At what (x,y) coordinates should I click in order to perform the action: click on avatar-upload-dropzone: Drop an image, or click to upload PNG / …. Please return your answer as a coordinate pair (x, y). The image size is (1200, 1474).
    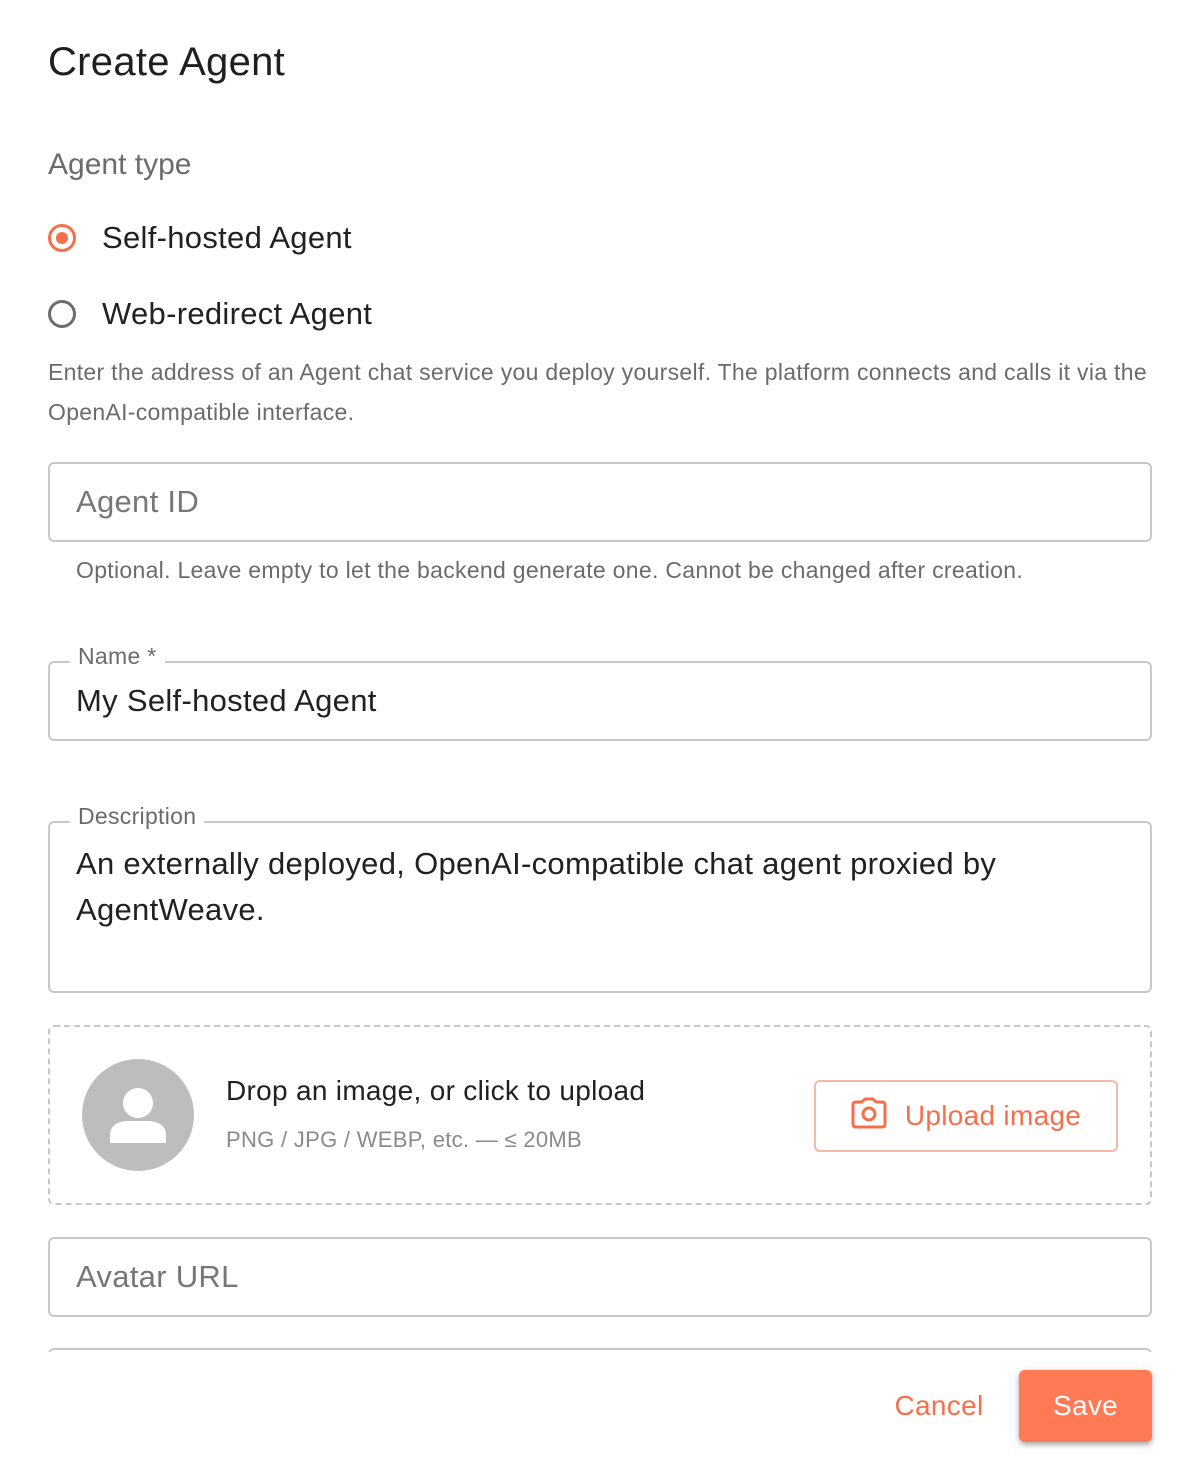
    Looking at the image, I should click on (600, 1115).